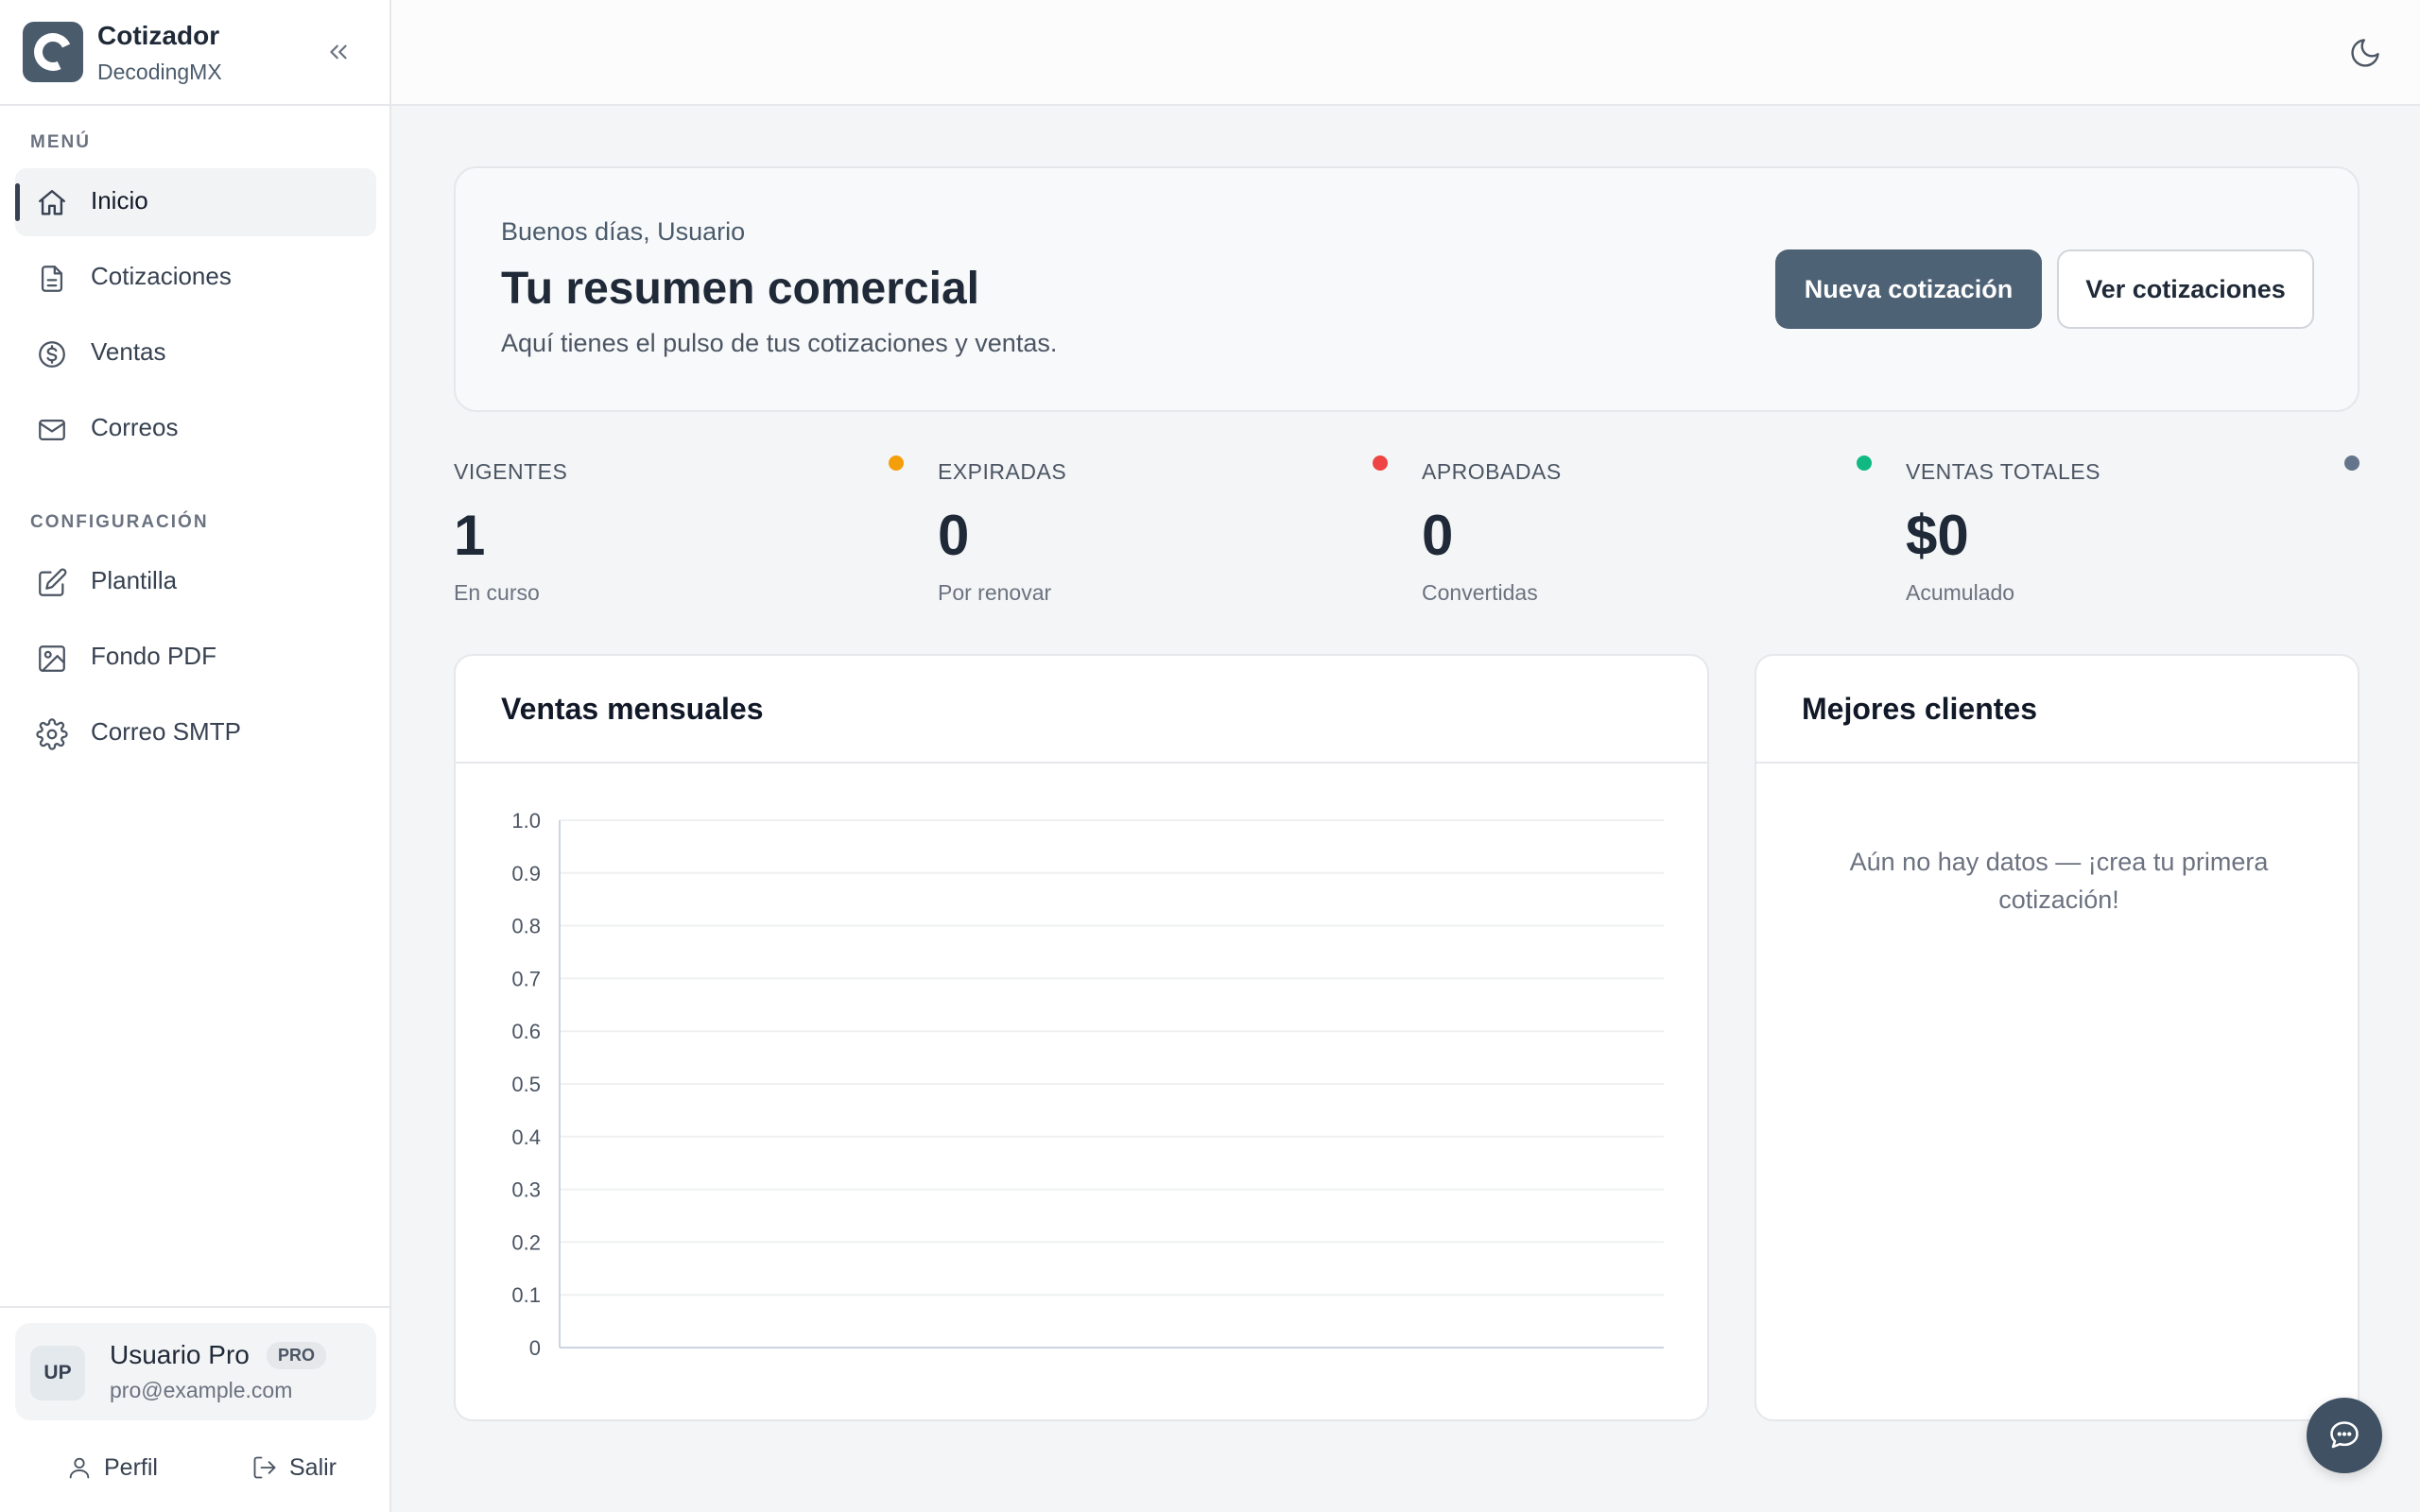 The width and height of the screenshot is (2420, 1512). I want to click on y-tick-label: 0.6, so click(526, 1031).